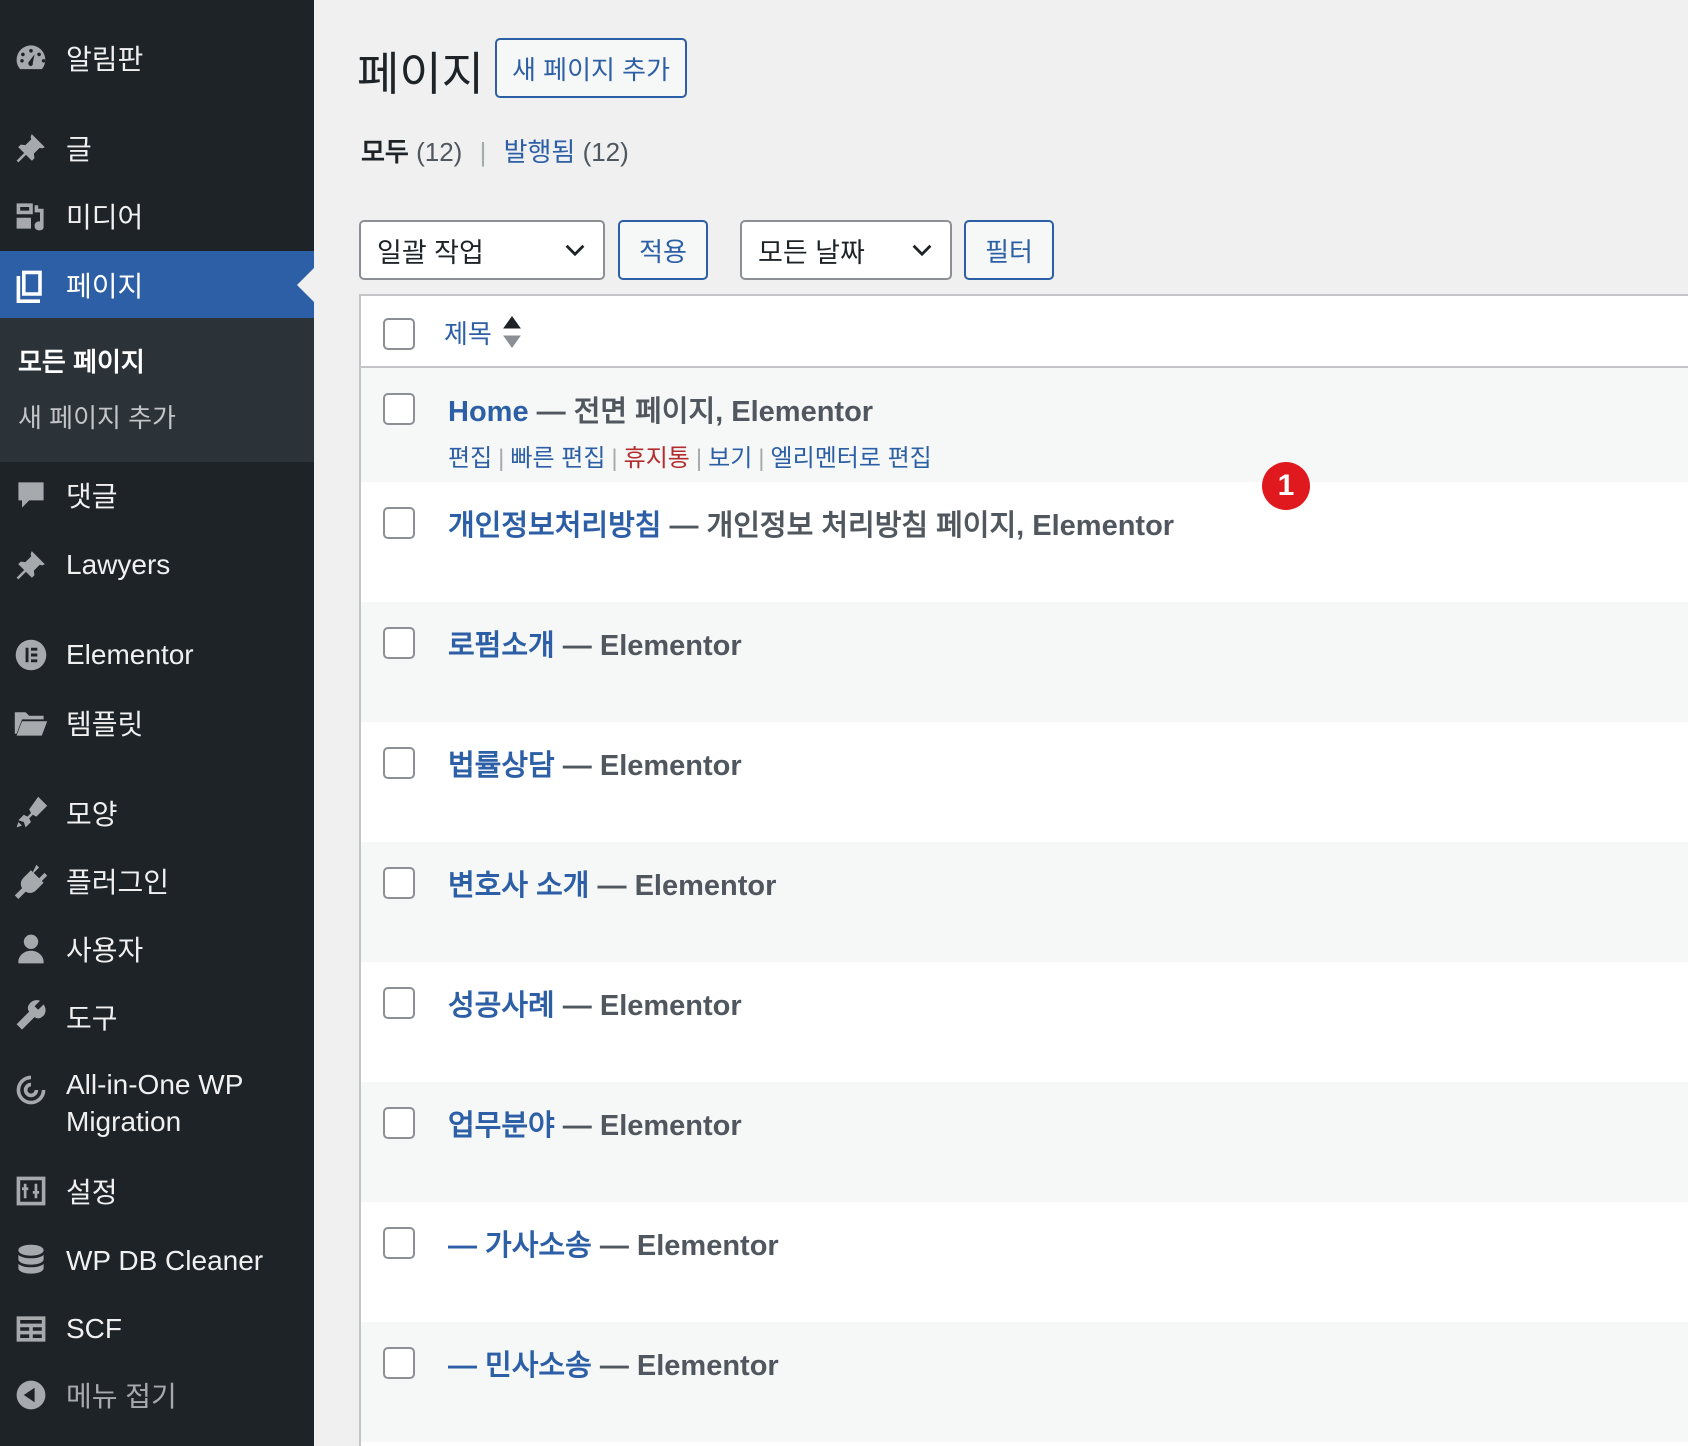  I want to click on sidebar-collapse-menu: 메뉴 접기, so click(157, 1395).